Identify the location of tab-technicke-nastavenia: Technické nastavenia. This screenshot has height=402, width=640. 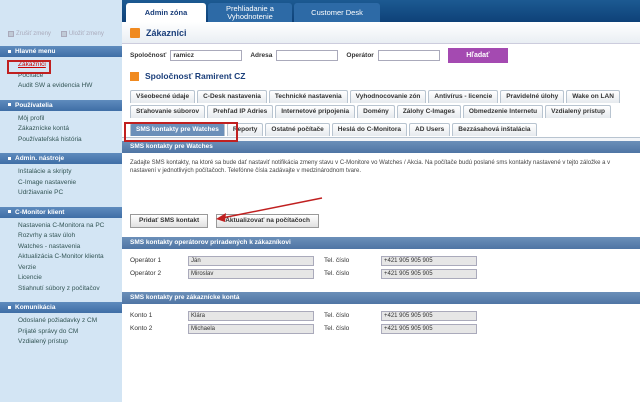
(308, 96).